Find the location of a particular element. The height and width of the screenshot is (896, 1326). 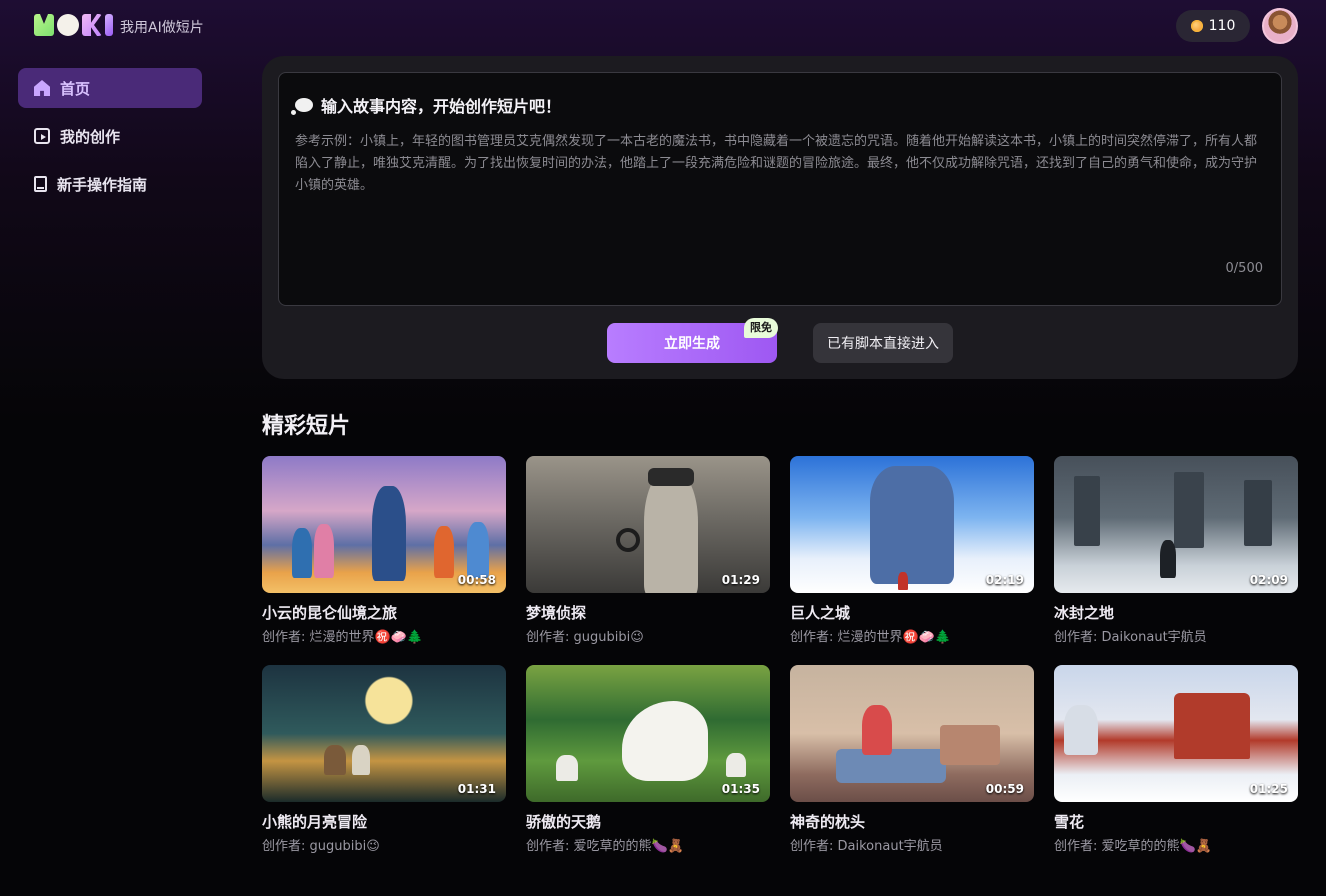

logo-letter-i is located at coordinates (109, 25).